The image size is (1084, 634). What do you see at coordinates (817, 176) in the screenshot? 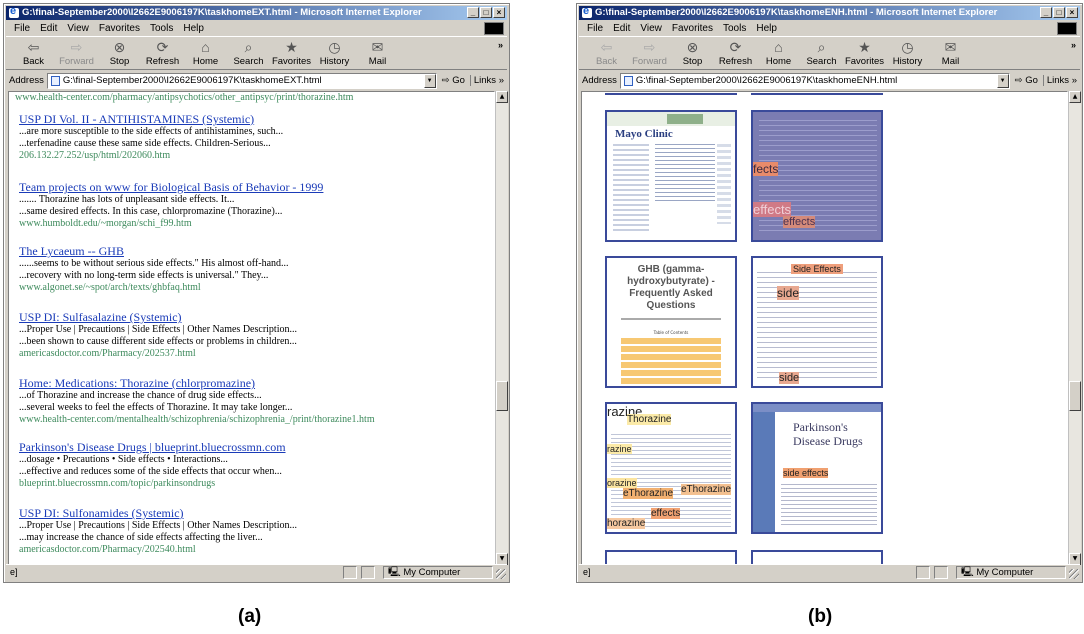
I see `thumbnail-page: fects effects effects` at bounding box center [817, 176].